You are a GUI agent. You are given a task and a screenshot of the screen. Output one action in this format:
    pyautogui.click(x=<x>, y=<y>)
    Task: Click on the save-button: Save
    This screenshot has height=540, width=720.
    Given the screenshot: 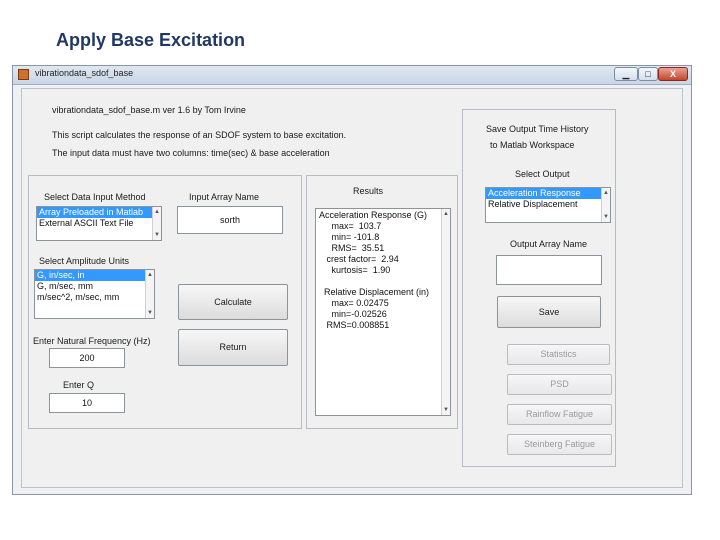 What is the action you would take?
    pyautogui.click(x=549, y=312)
    